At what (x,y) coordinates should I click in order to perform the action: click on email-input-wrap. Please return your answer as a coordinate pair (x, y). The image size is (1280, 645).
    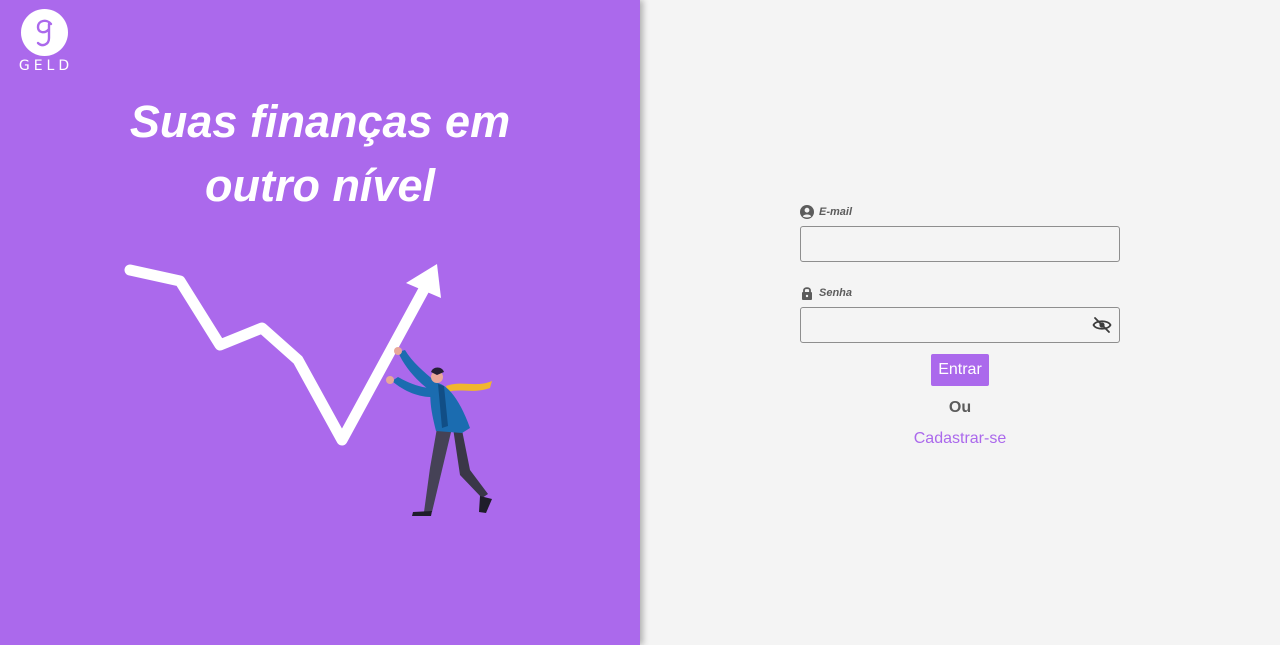
    Looking at the image, I should click on (960, 244).